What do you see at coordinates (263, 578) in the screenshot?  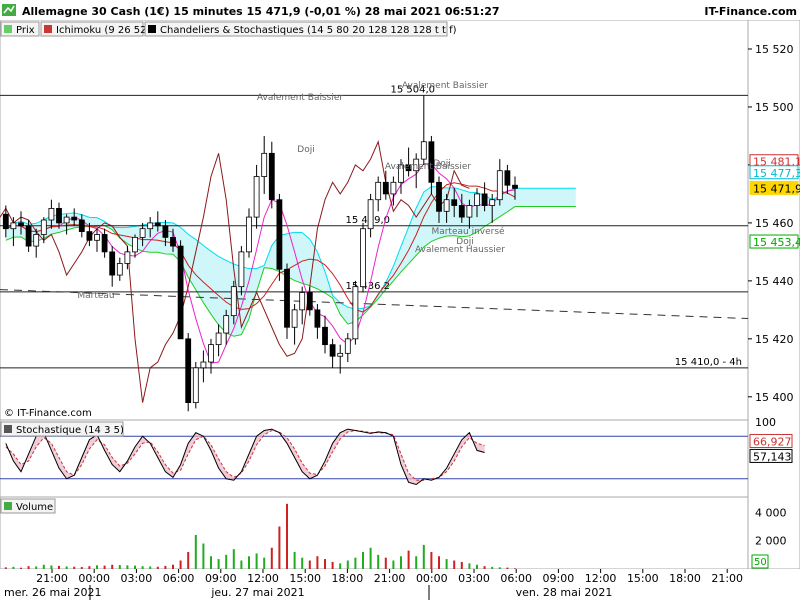 I see `x-tick-label: 12:00` at bounding box center [263, 578].